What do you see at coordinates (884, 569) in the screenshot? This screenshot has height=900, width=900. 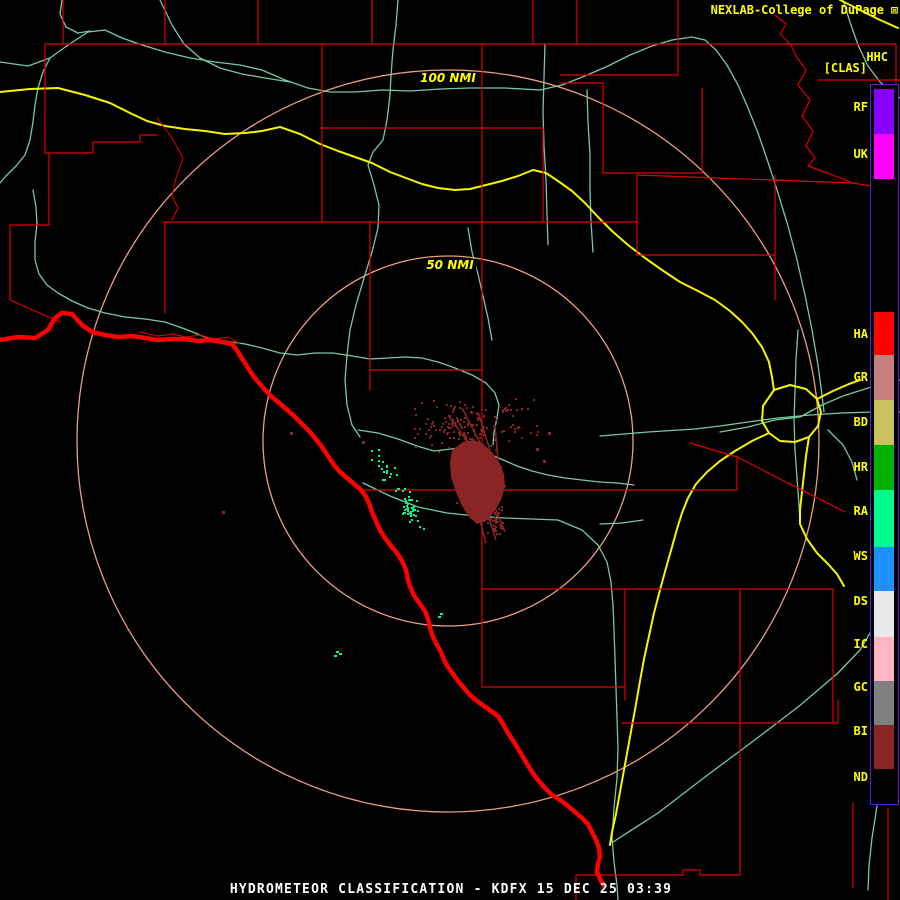 I see `legend-swatch-ws` at bounding box center [884, 569].